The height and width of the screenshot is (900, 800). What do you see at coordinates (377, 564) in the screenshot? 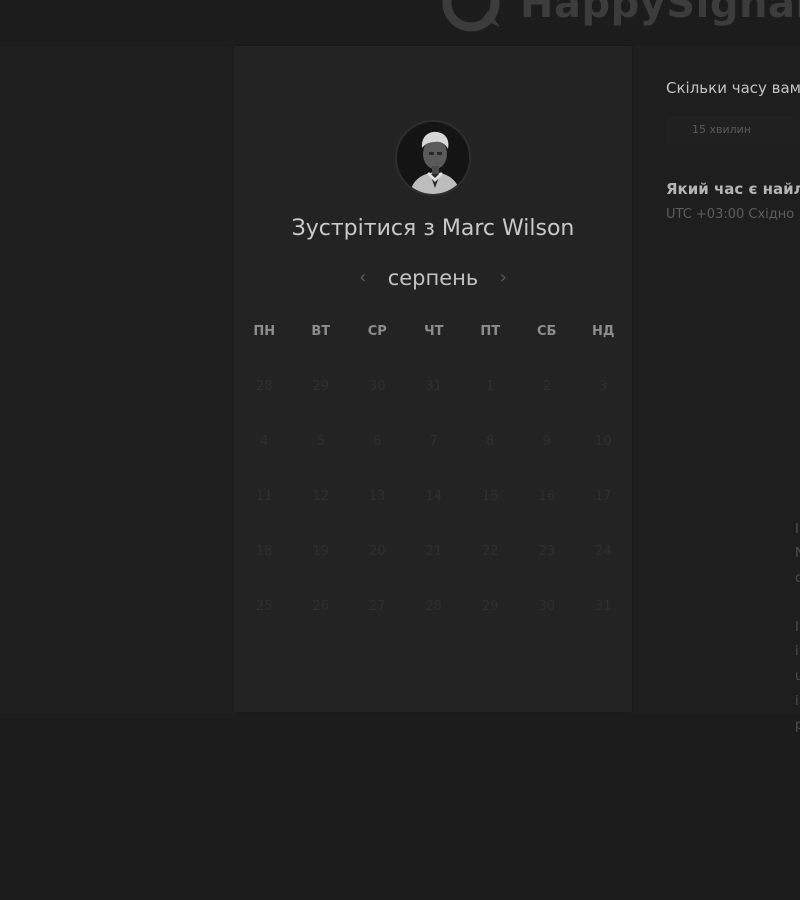
I see `calendar-day: 20` at bounding box center [377, 564].